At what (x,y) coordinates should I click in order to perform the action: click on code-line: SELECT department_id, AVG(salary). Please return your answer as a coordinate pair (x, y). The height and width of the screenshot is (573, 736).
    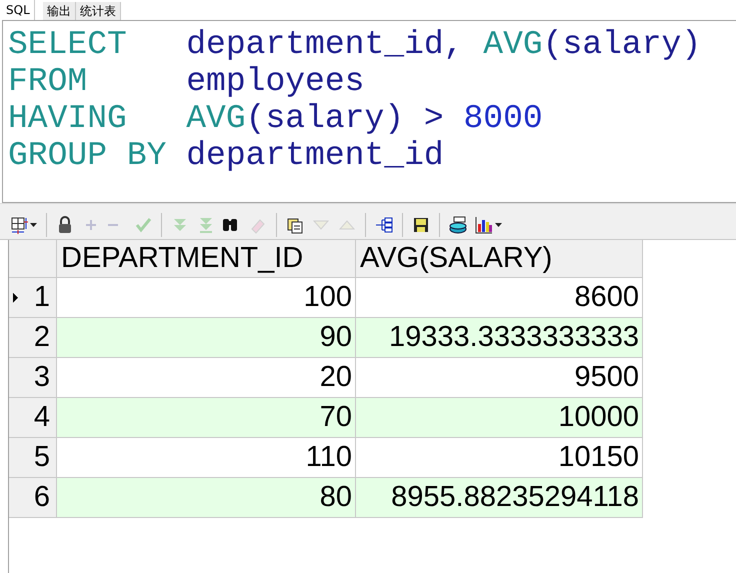
    Looking at the image, I should click on (355, 44).